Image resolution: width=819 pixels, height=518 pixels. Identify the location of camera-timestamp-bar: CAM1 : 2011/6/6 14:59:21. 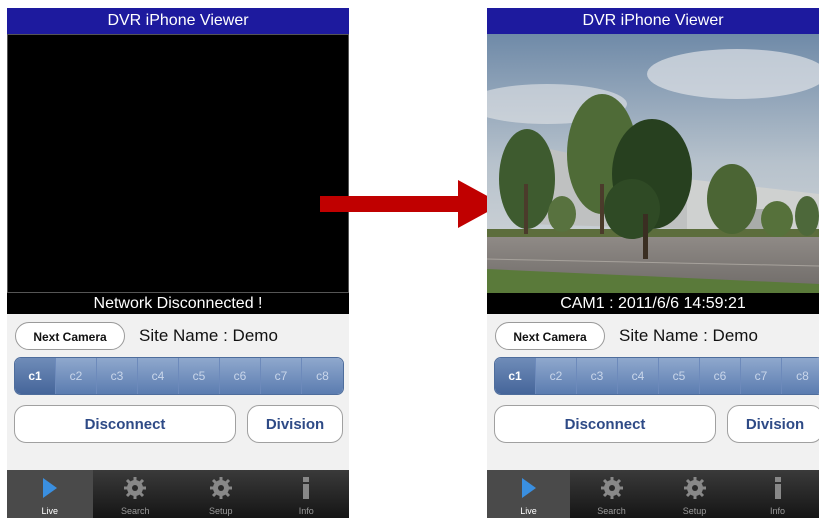
(653, 303).